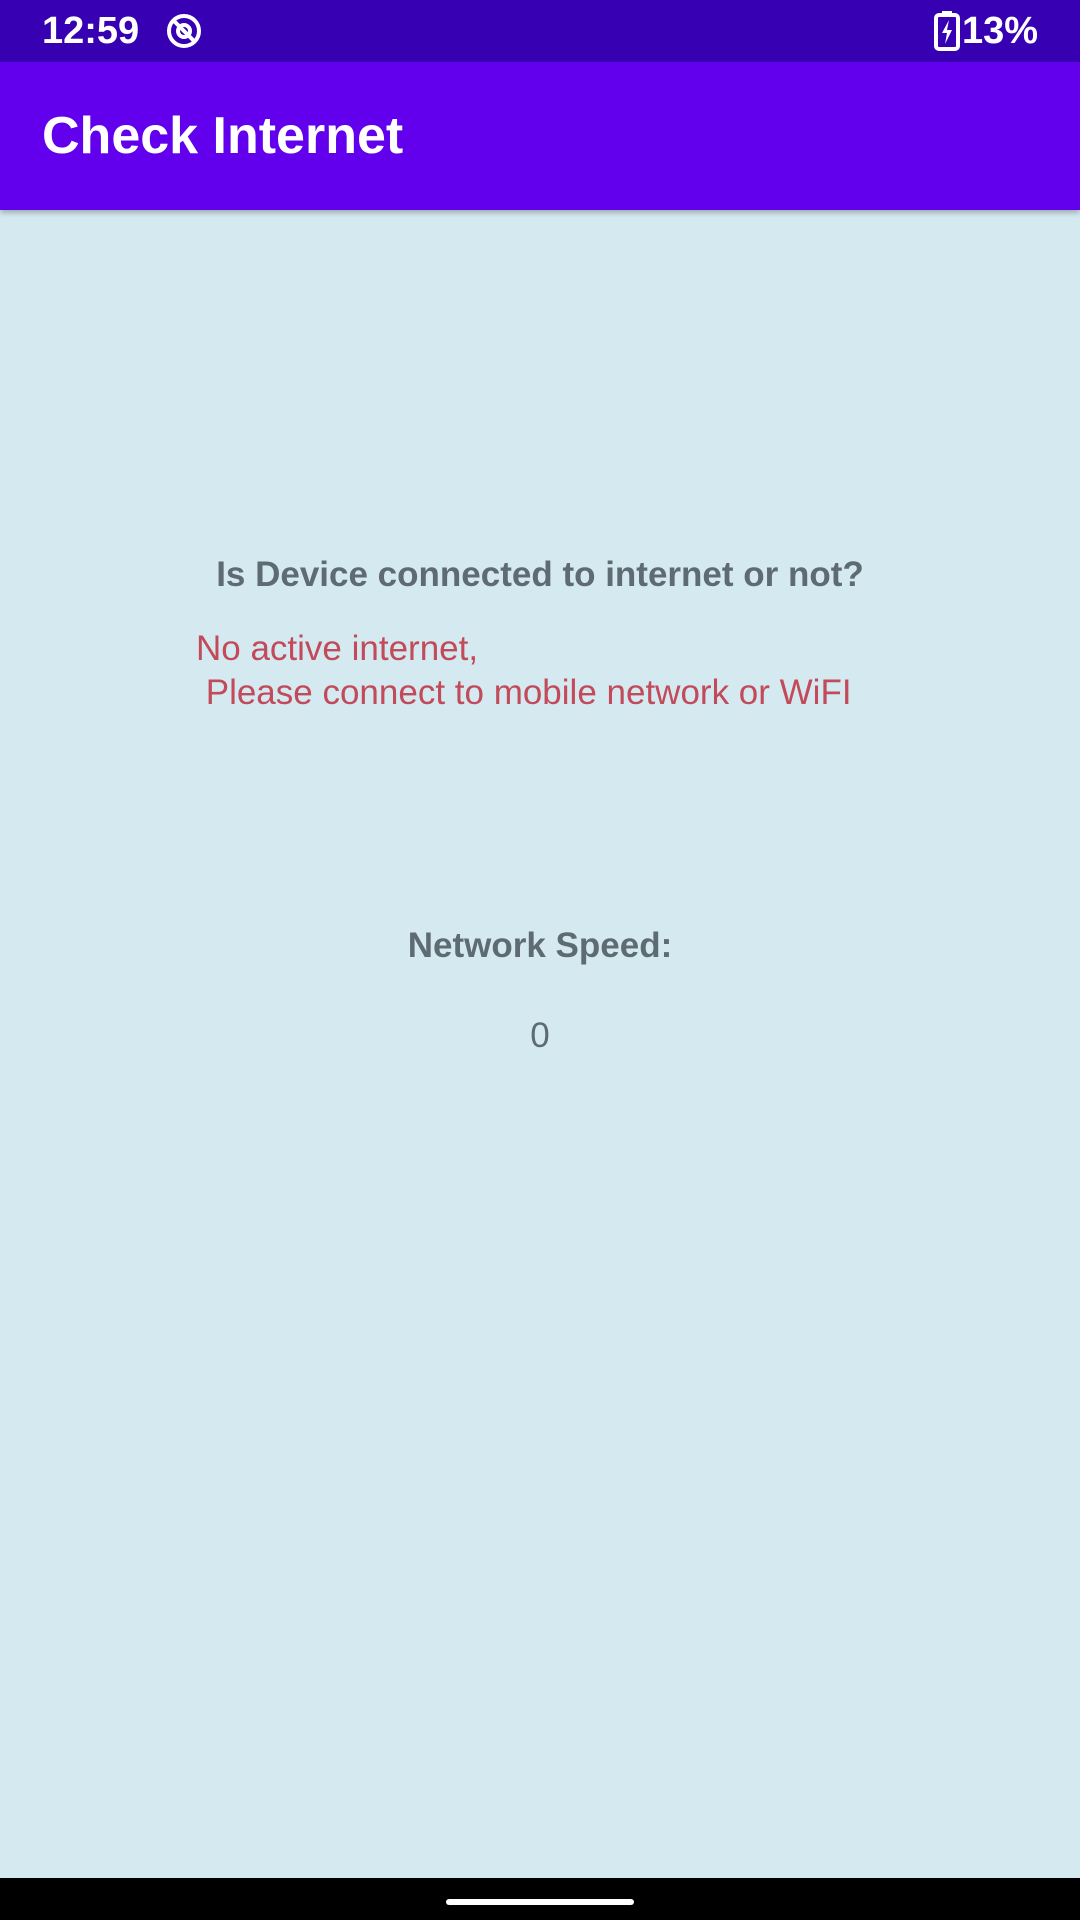  What do you see at coordinates (540, 574) in the screenshot?
I see `connection-question: Is Device connected to internet or not?` at bounding box center [540, 574].